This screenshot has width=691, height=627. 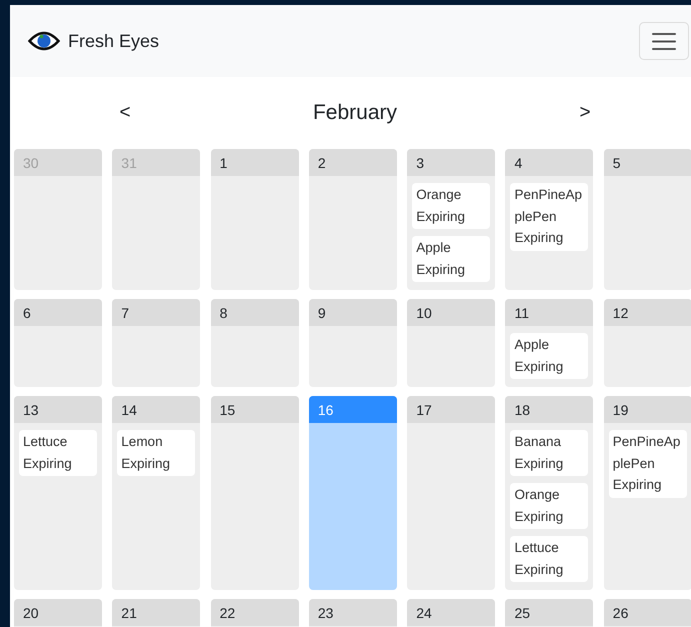 What do you see at coordinates (156, 453) in the screenshot?
I see `event-card: Lemon Expiring` at bounding box center [156, 453].